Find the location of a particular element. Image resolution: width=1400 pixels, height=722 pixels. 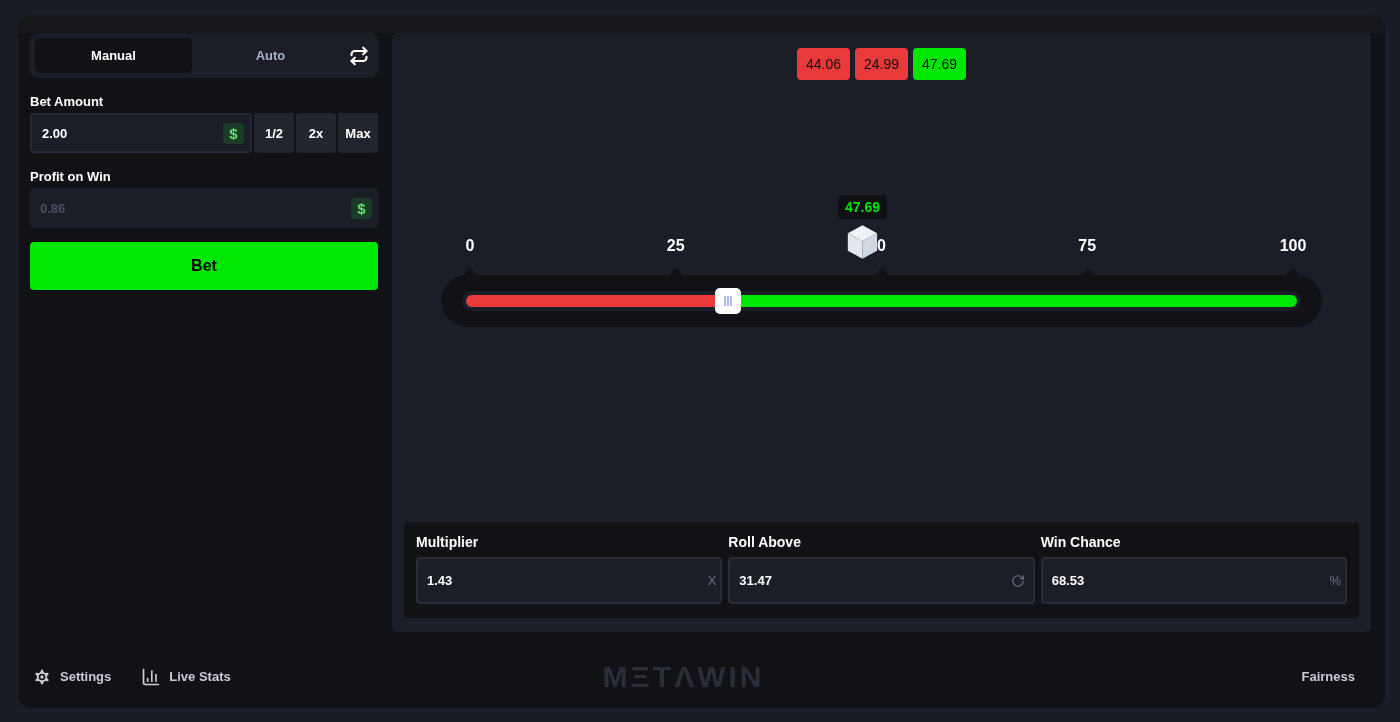

stat-label: Roll Above is located at coordinates (765, 542).